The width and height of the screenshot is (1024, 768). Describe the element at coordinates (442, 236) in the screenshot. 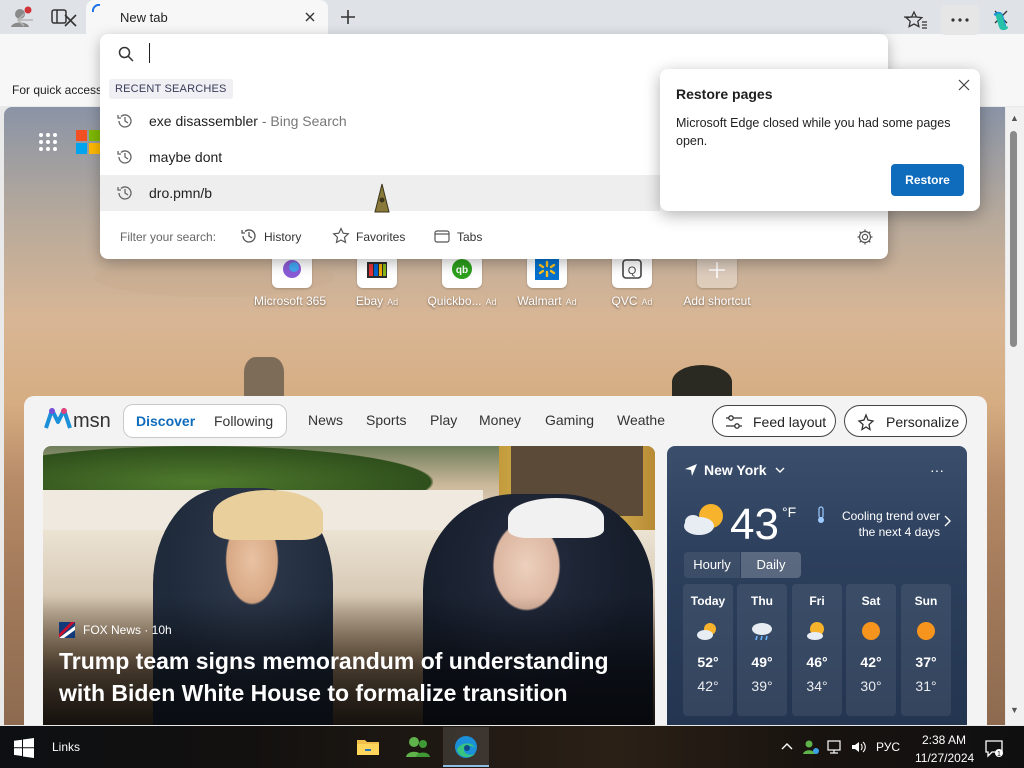

I see `tabs-icon` at that location.